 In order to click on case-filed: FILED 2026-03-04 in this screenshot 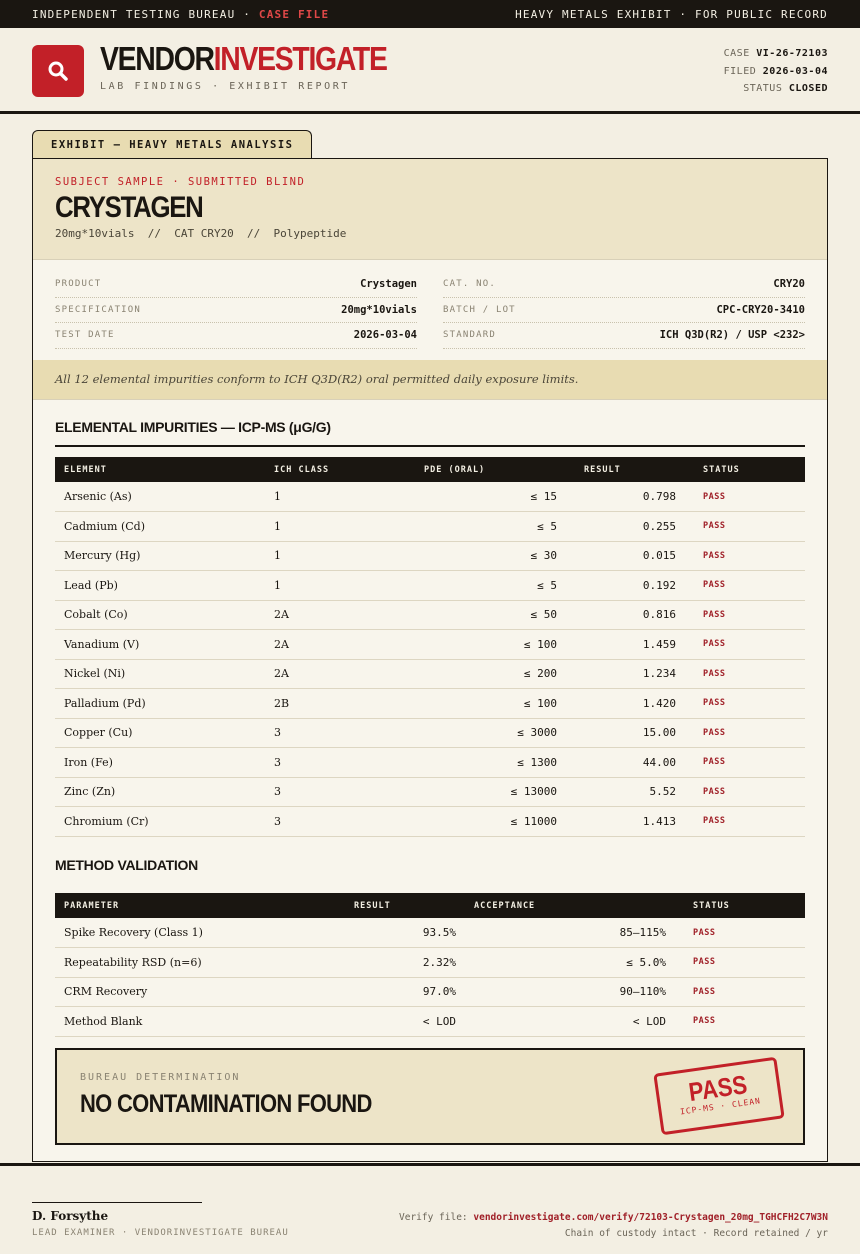, I will do `click(775, 71)`.